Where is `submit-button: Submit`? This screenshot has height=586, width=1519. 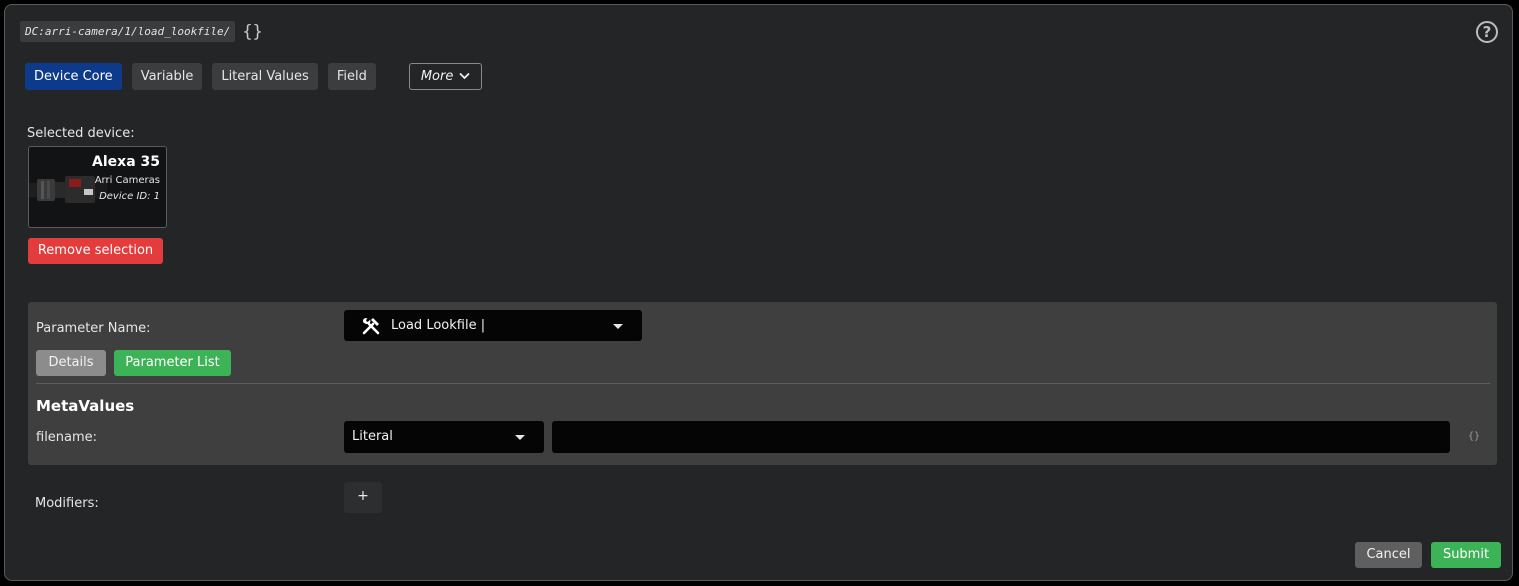
submit-button: Submit is located at coordinates (1466, 555).